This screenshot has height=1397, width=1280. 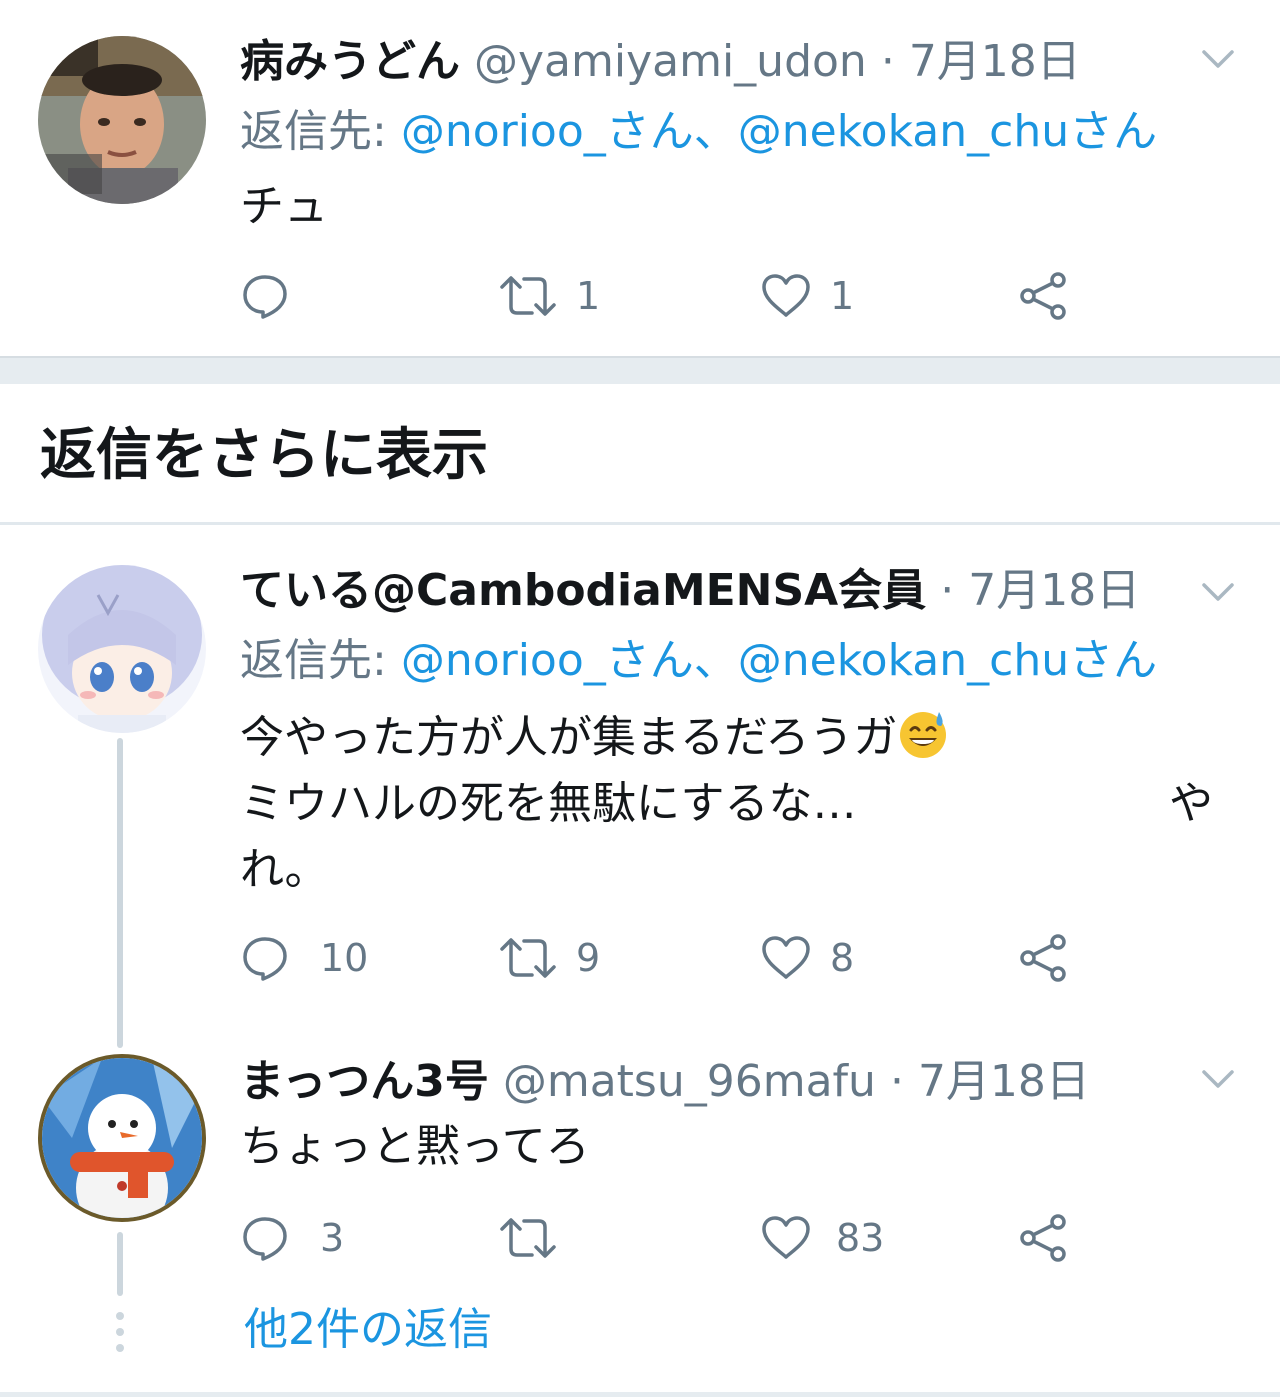 I want to click on tweet-text-line: れ。, so click(x=284, y=869).